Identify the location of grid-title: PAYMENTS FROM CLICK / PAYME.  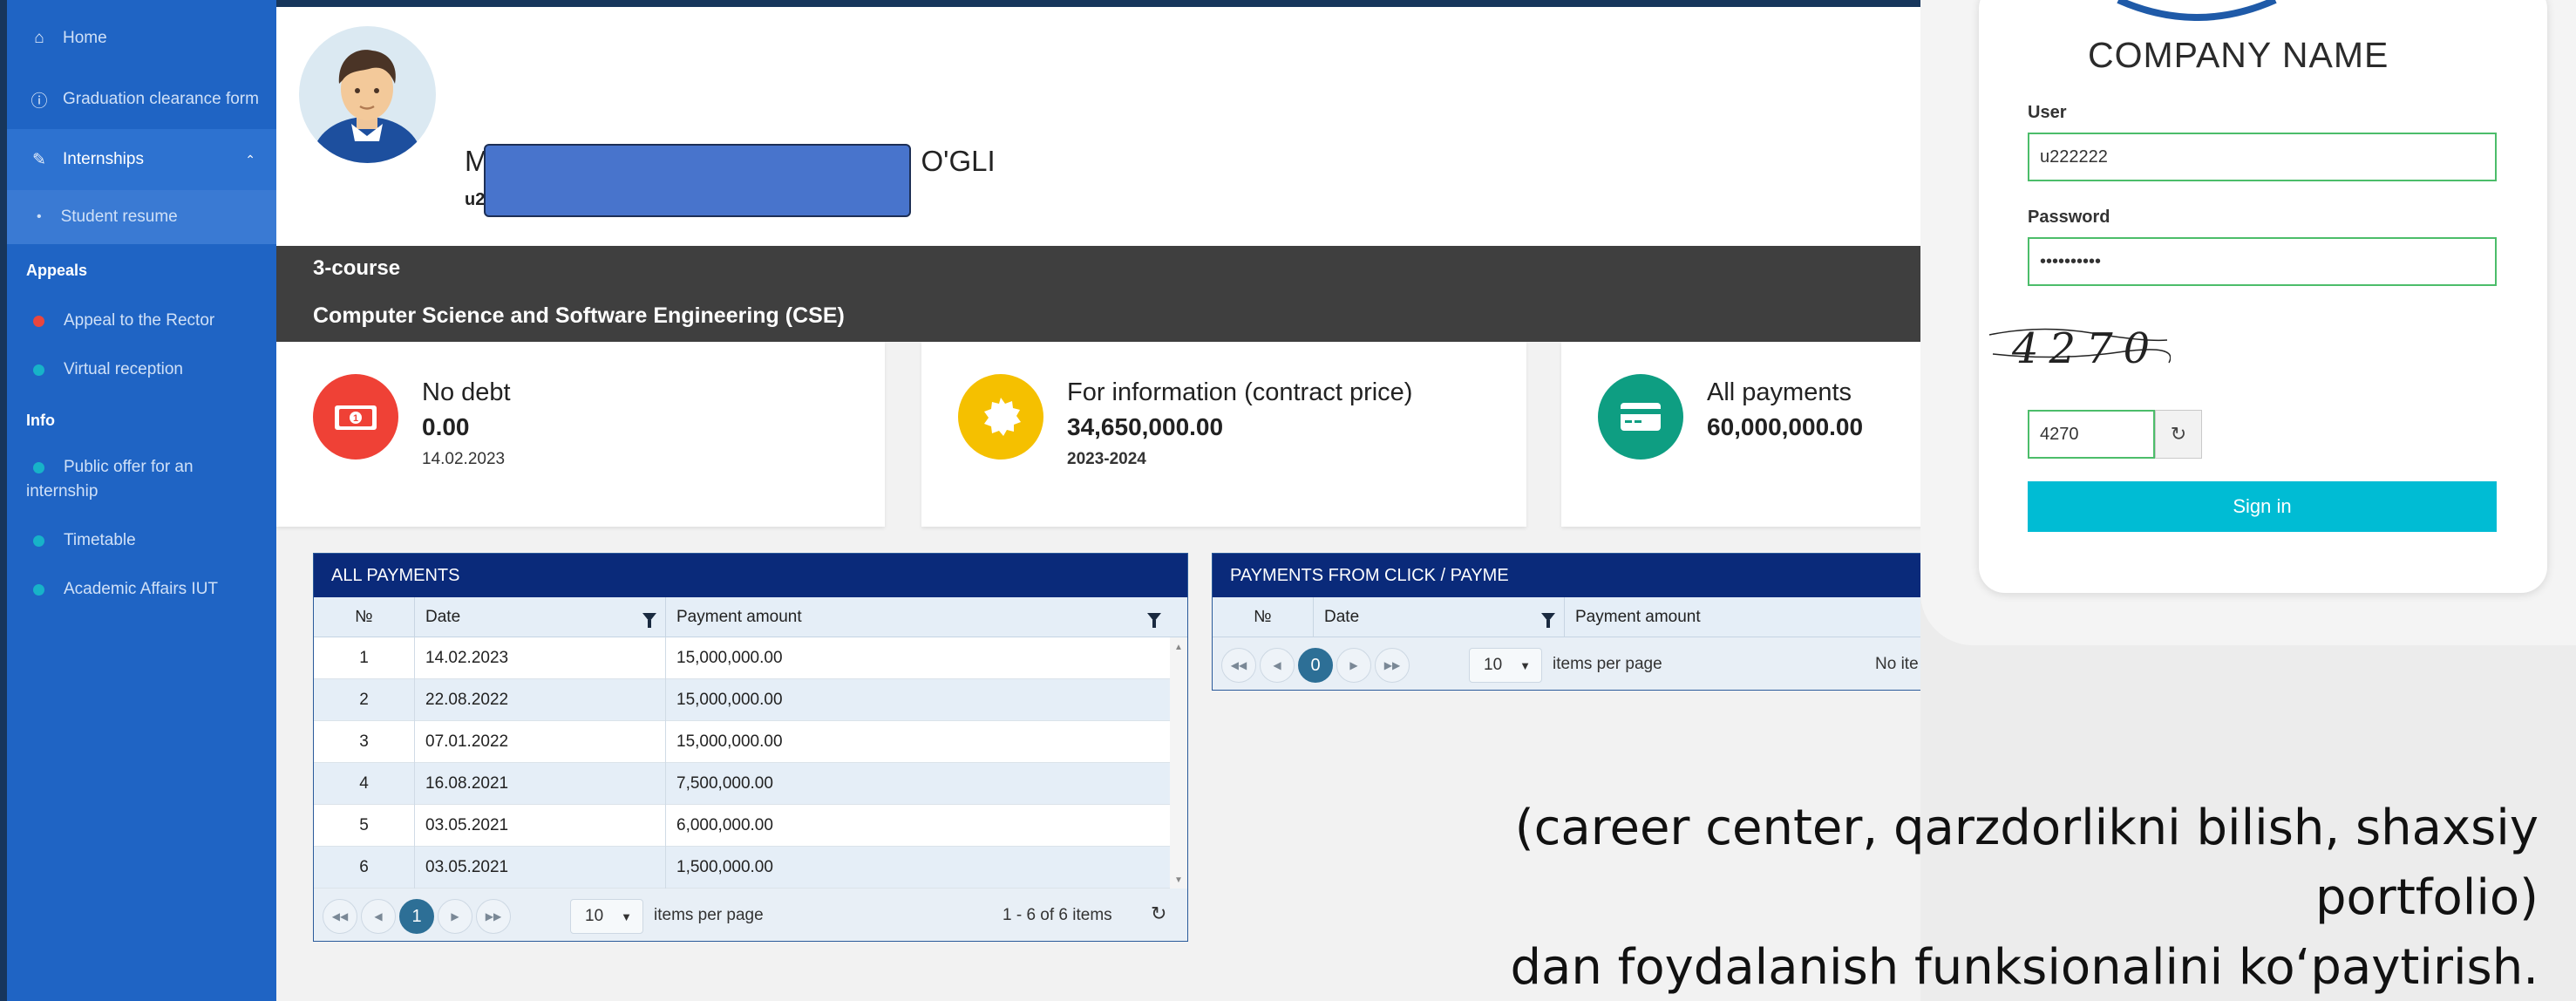
(1566, 575).